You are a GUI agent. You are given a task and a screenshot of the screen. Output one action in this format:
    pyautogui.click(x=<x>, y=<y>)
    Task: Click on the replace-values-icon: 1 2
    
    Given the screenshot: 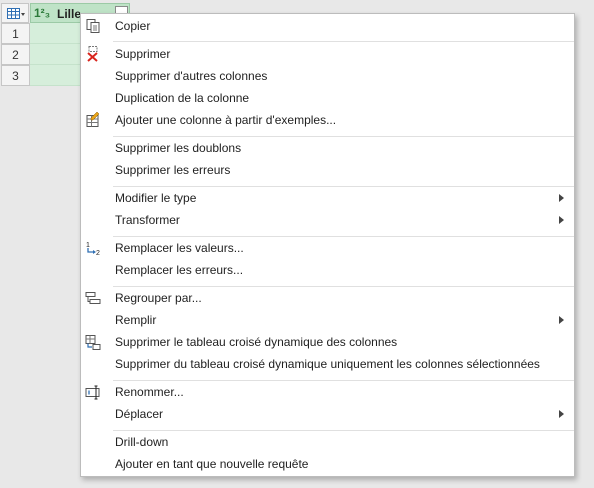 What is the action you would take?
    pyautogui.click(x=93, y=249)
    